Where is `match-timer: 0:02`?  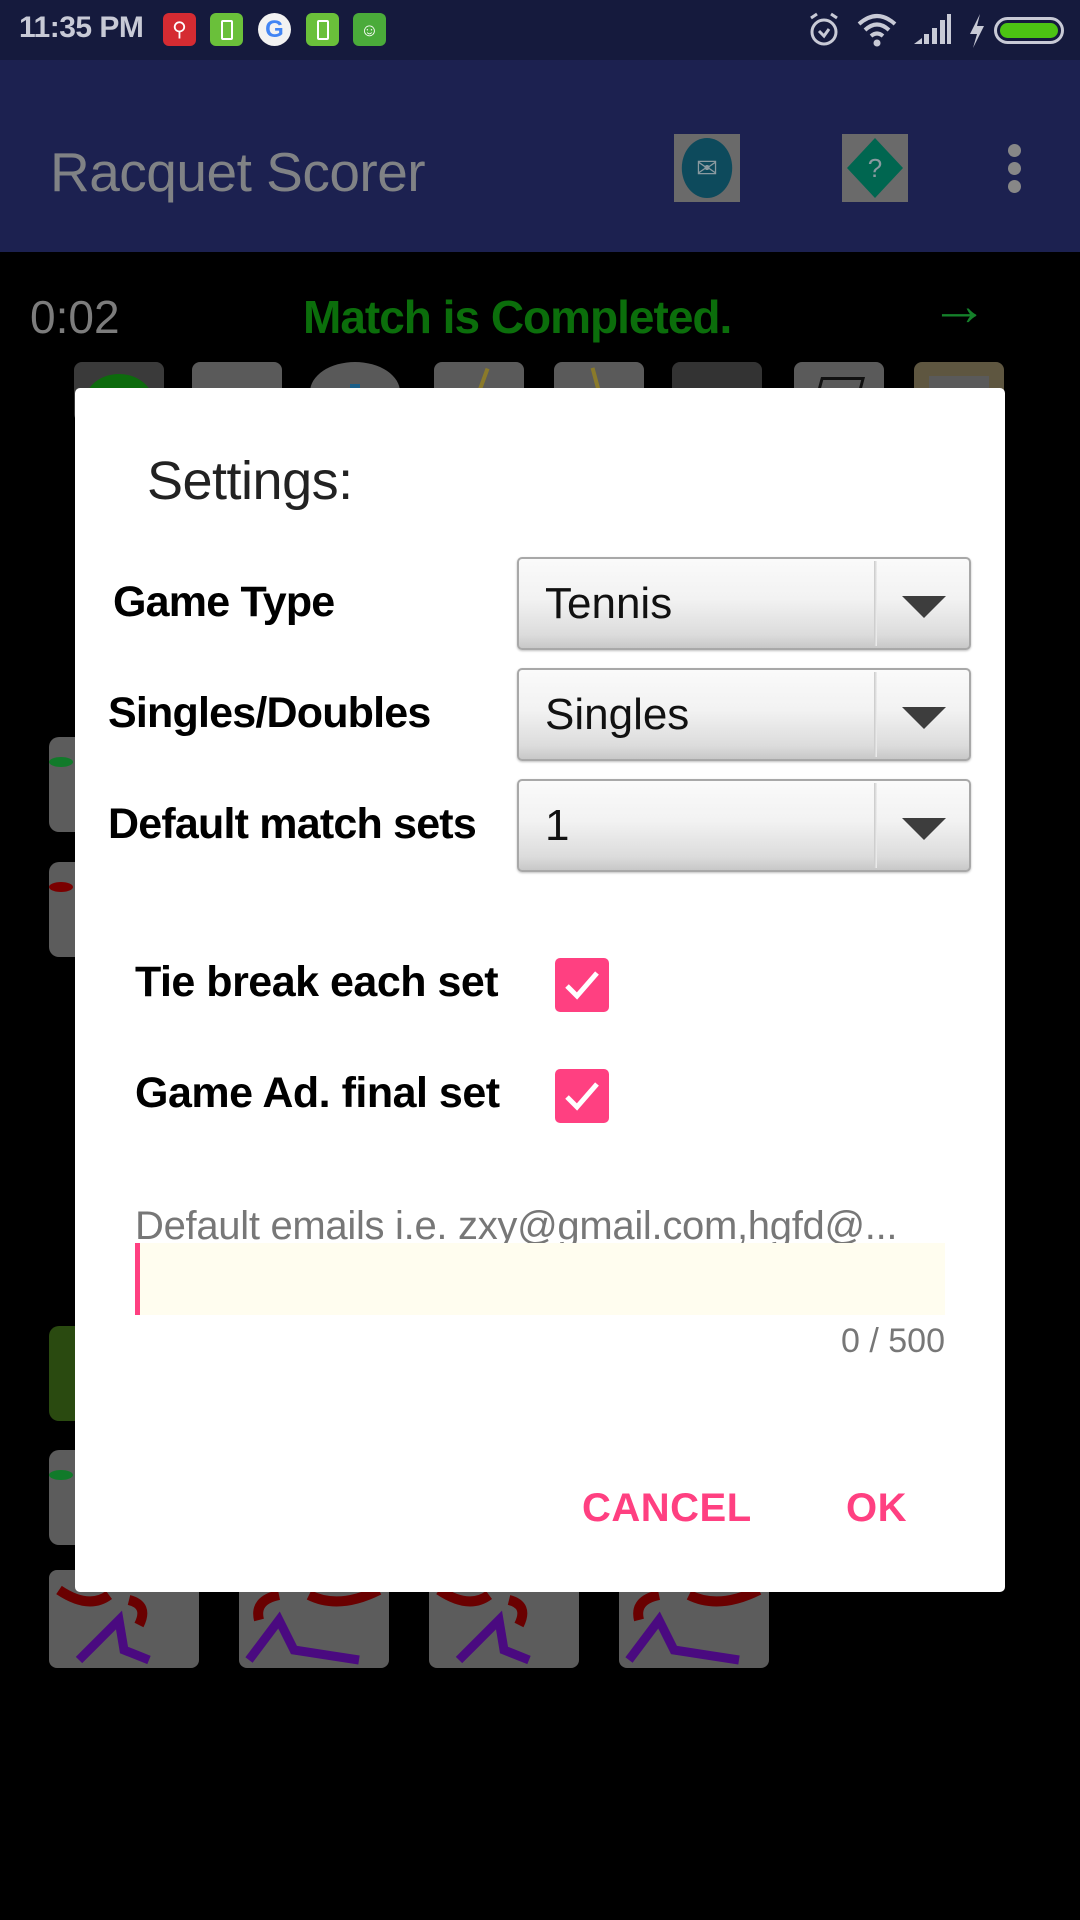 match-timer: 0:02 is located at coordinates (75, 317).